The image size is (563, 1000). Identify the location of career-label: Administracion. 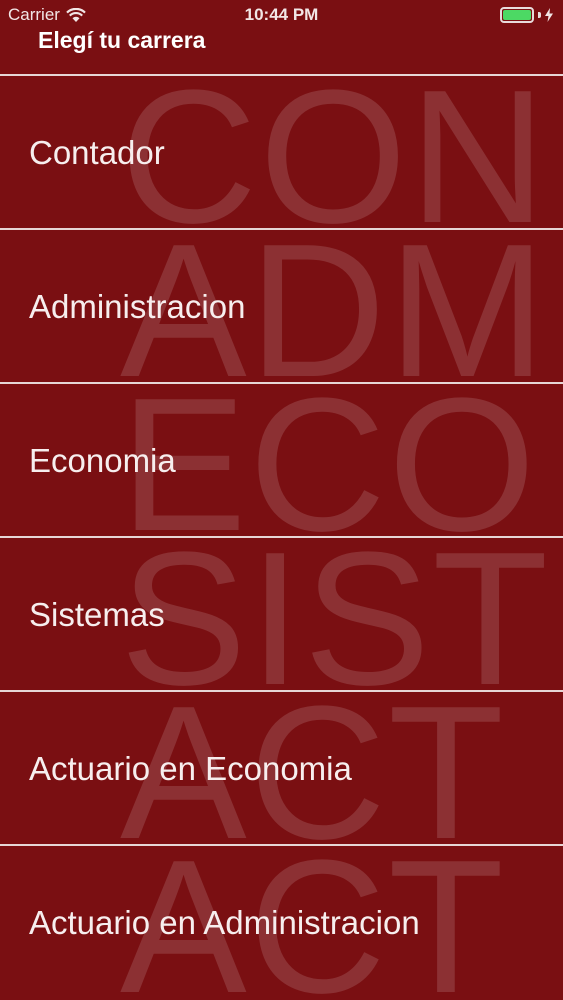
(137, 306).